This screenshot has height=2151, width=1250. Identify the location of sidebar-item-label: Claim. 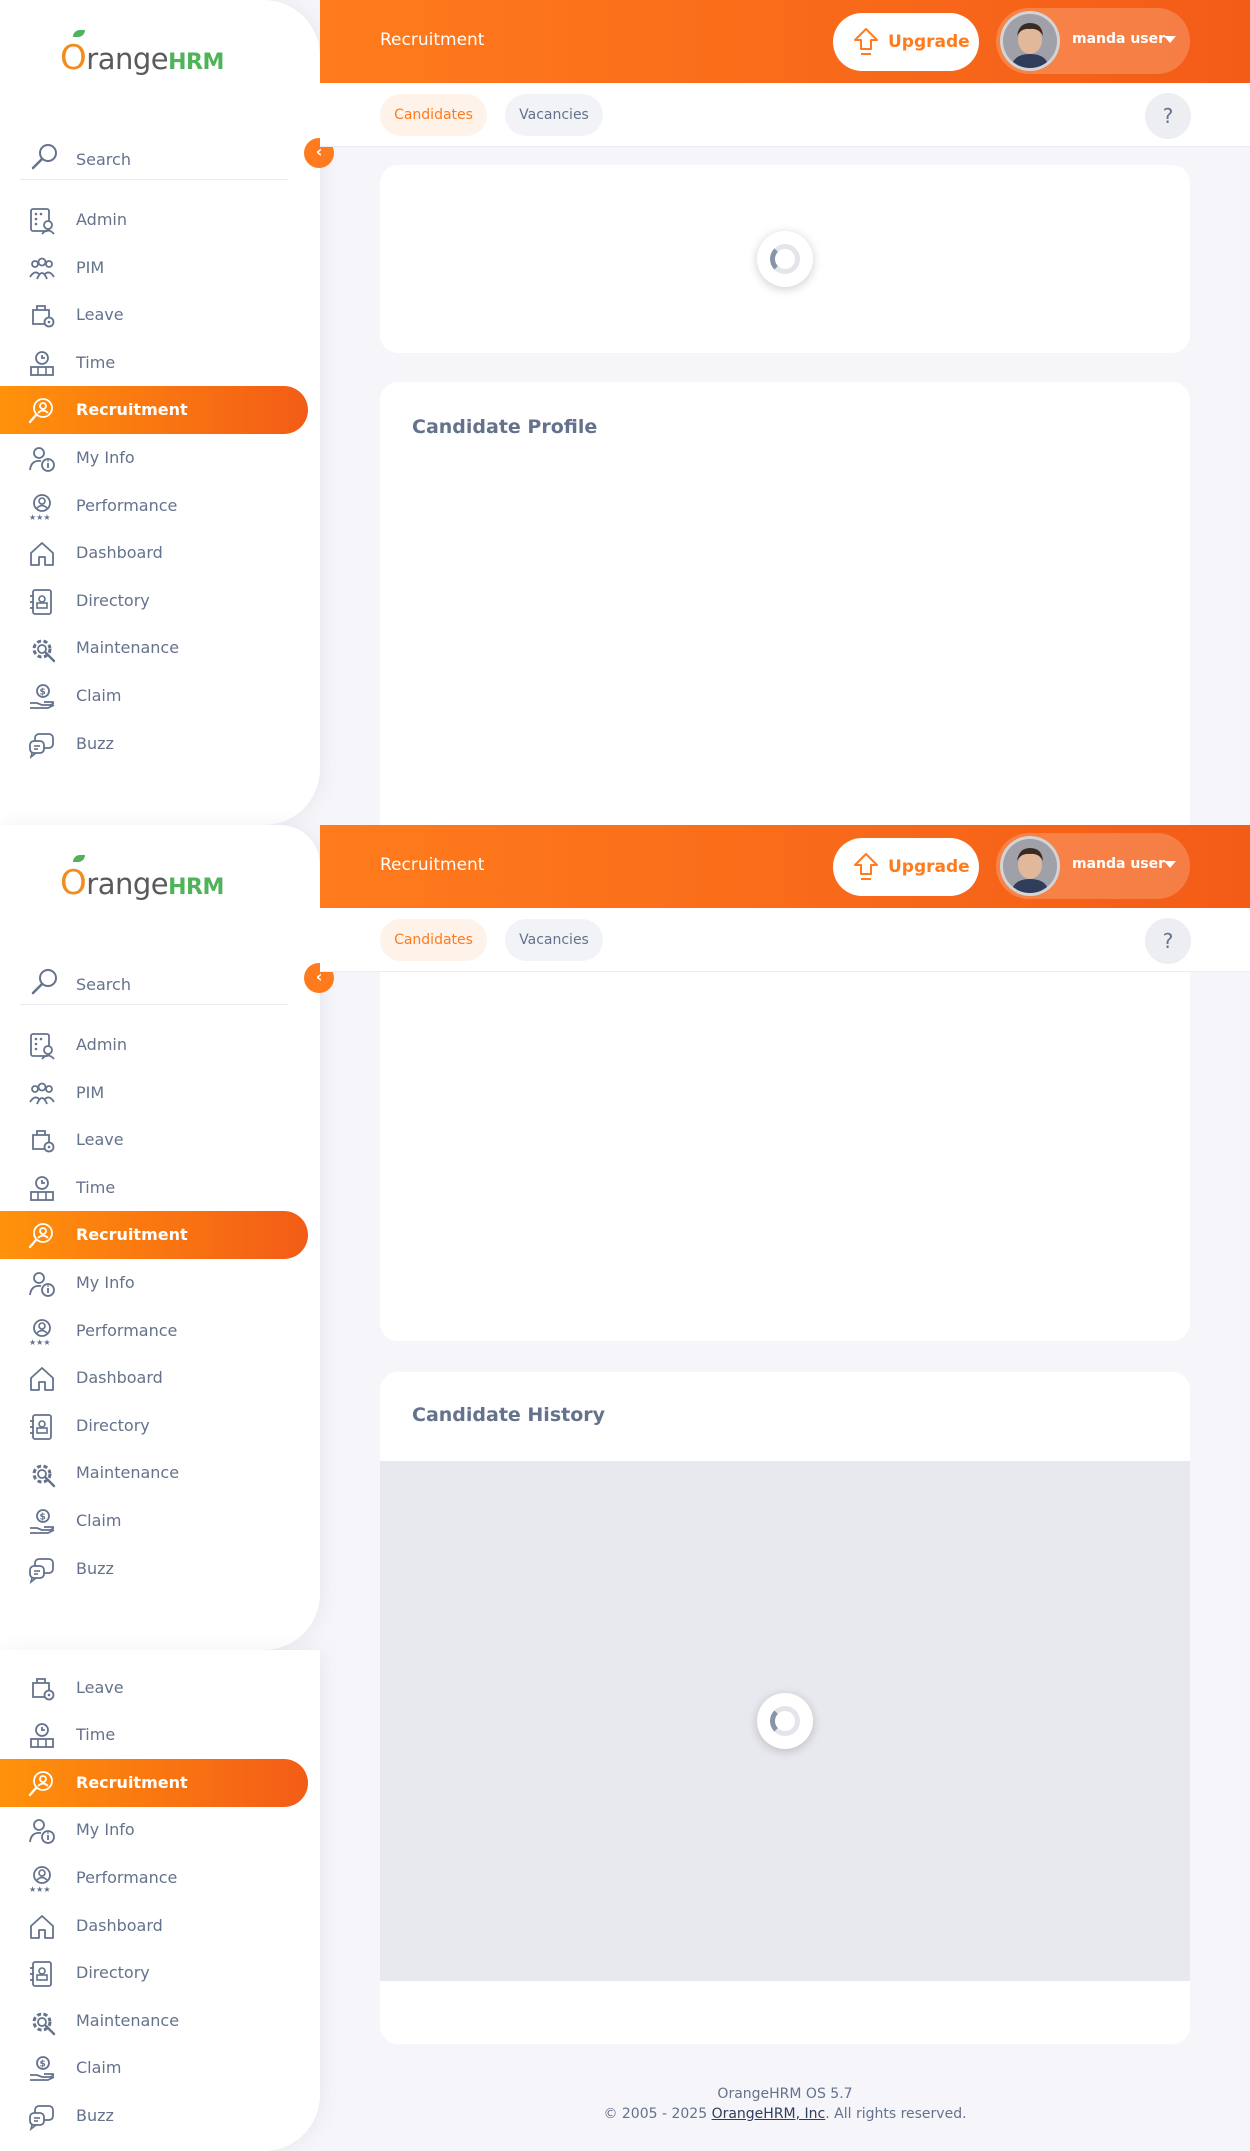
(99, 695).